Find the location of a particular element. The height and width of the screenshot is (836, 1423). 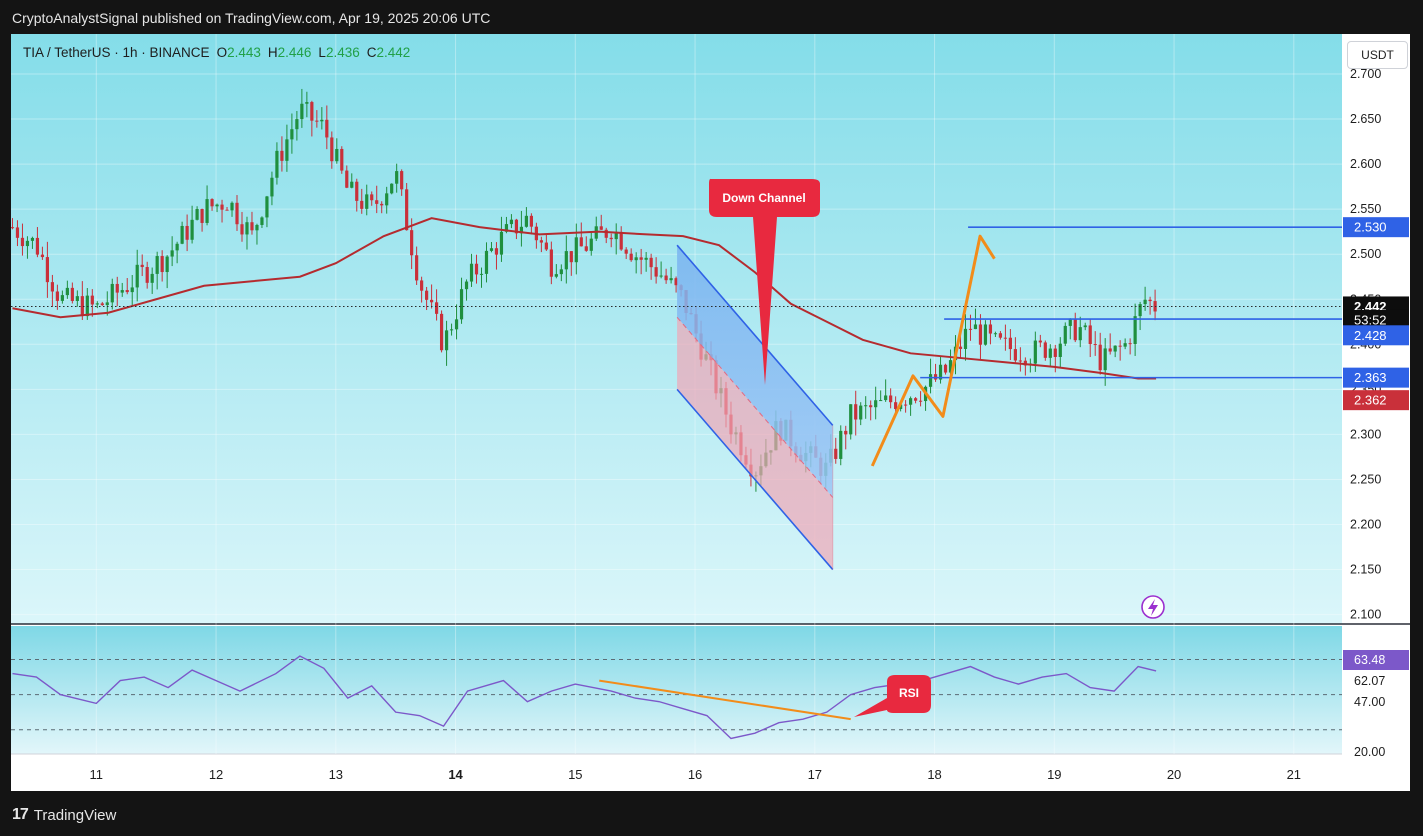

time-tick-1: 12 is located at coordinates (216, 774).